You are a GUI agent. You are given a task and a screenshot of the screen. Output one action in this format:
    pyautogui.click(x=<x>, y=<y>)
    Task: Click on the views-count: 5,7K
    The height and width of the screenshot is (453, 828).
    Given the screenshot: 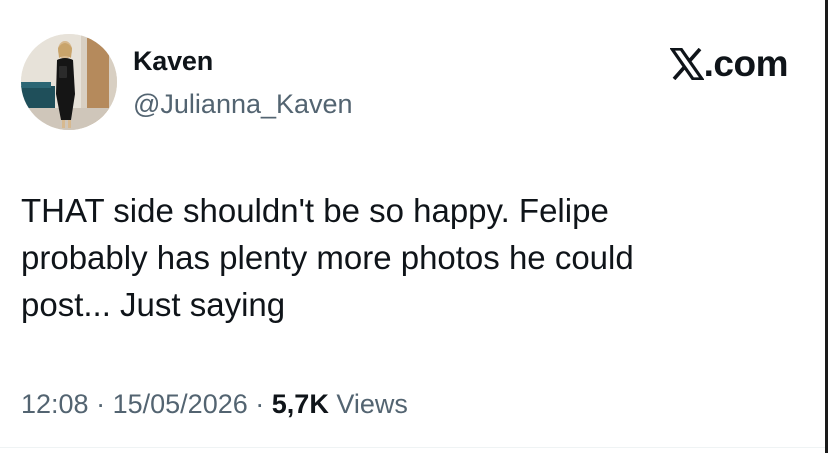 What is the action you would take?
    pyautogui.click(x=300, y=404)
    